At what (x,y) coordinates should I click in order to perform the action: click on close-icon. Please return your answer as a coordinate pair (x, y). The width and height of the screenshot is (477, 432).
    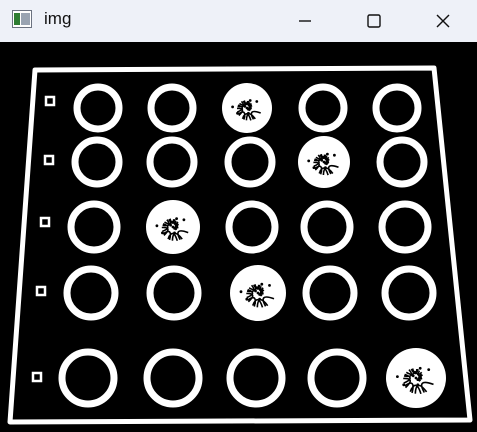
    Looking at the image, I should click on (443, 21).